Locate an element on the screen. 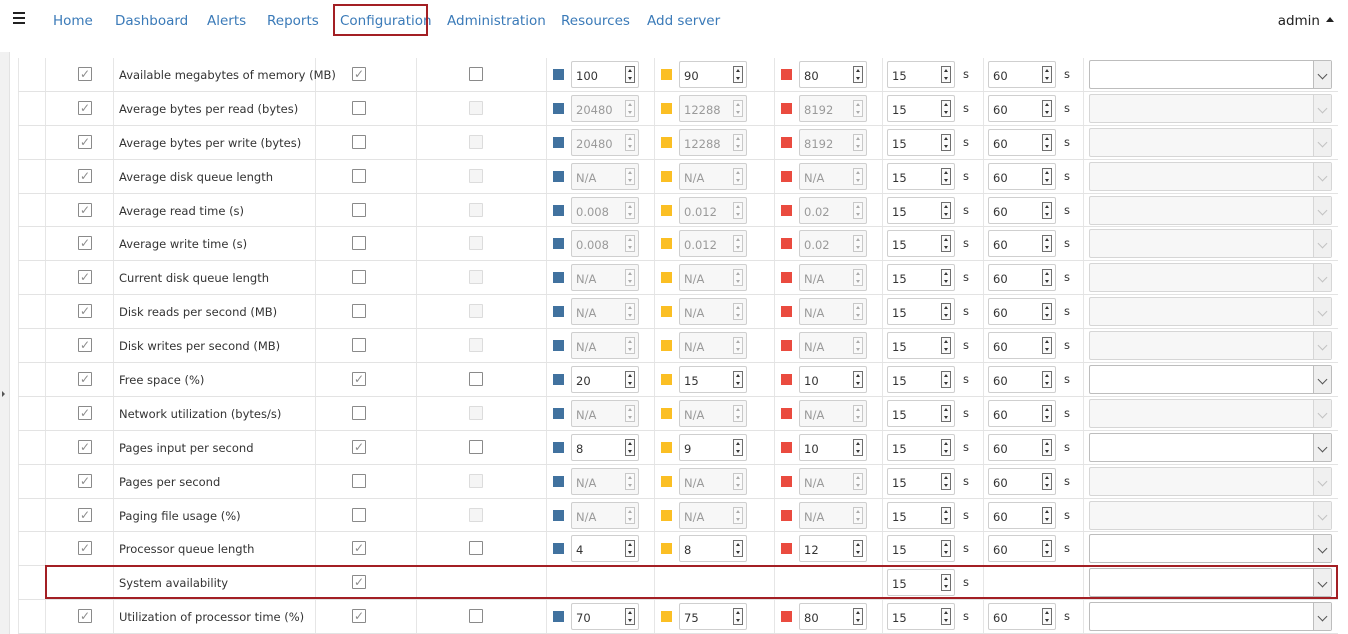 This screenshot has height=634, width=1348. red-threshold-spinner: 80 is located at coordinates (833, 74).